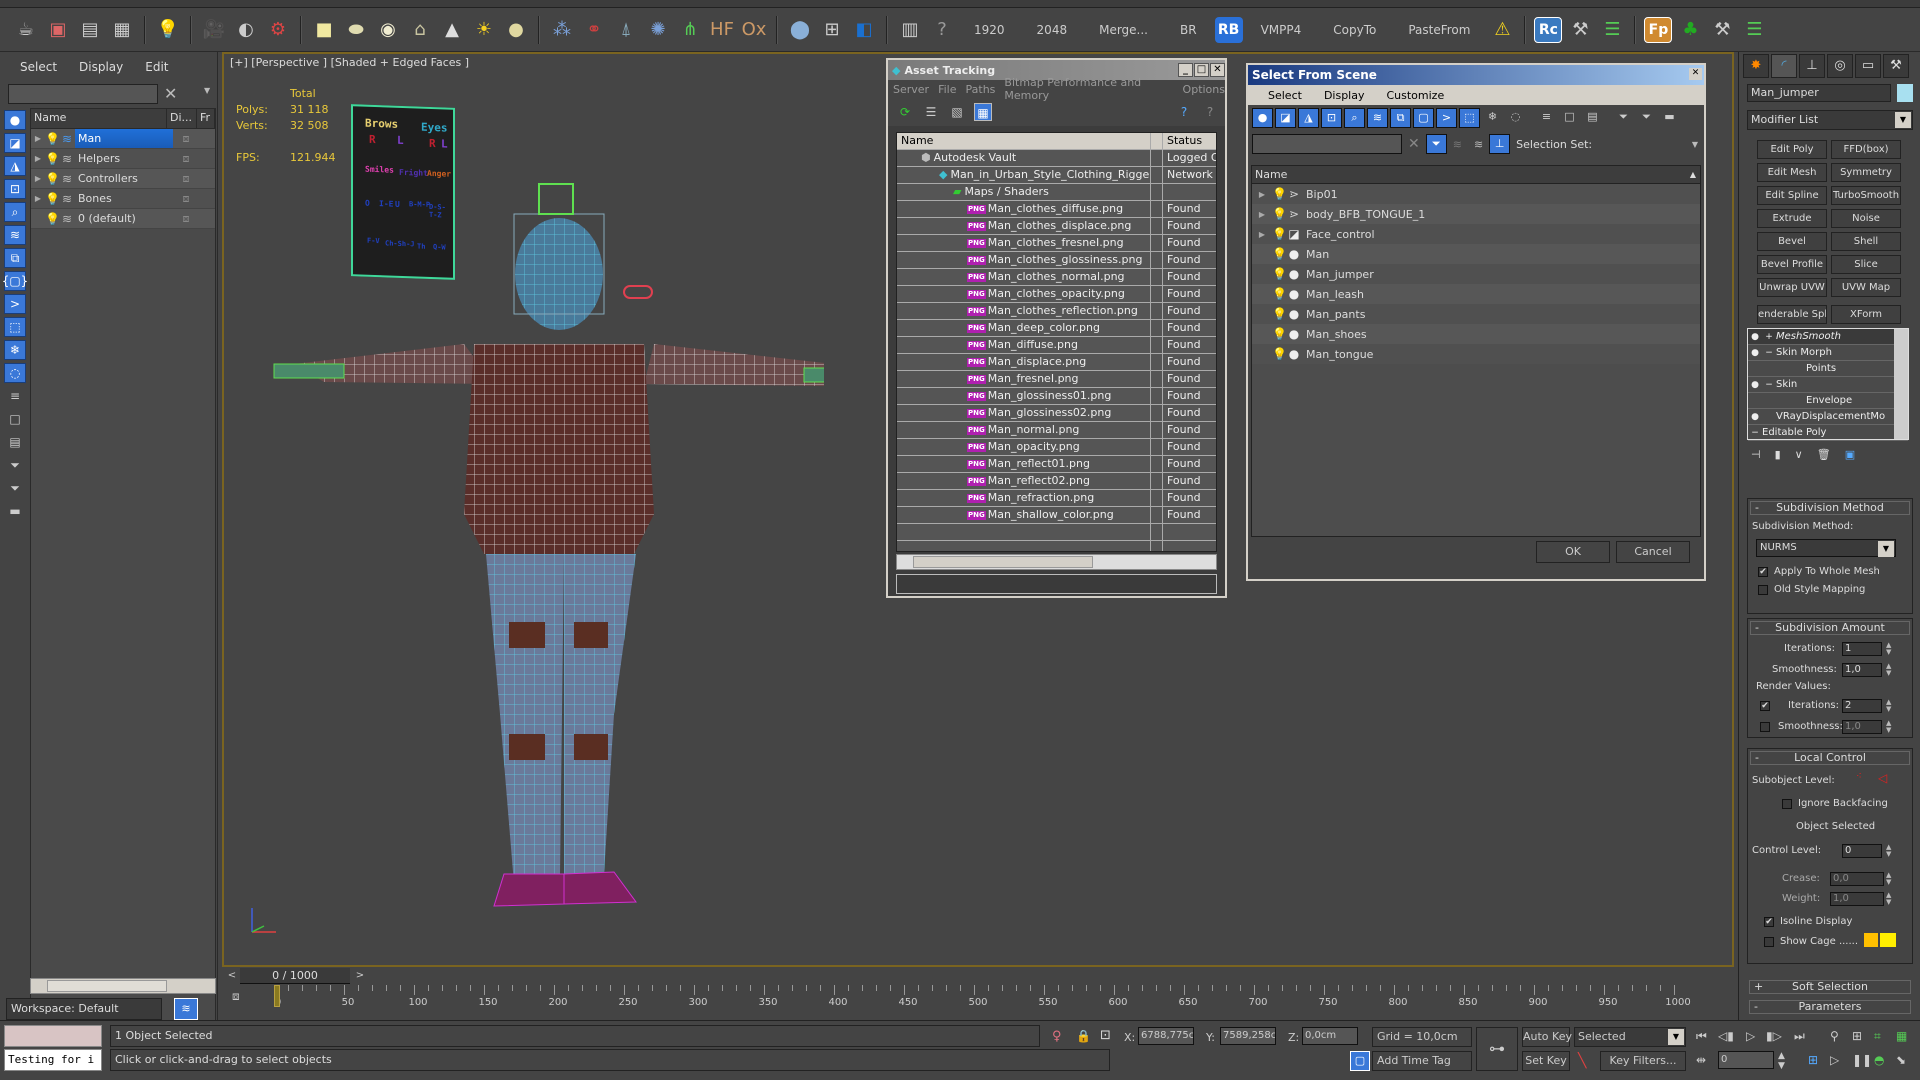 This screenshot has width=1920, height=1080. What do you see at coordinates (124, 198) in the screenshot?
I see `layer-name: Bones` at bounding box center [124, 198].